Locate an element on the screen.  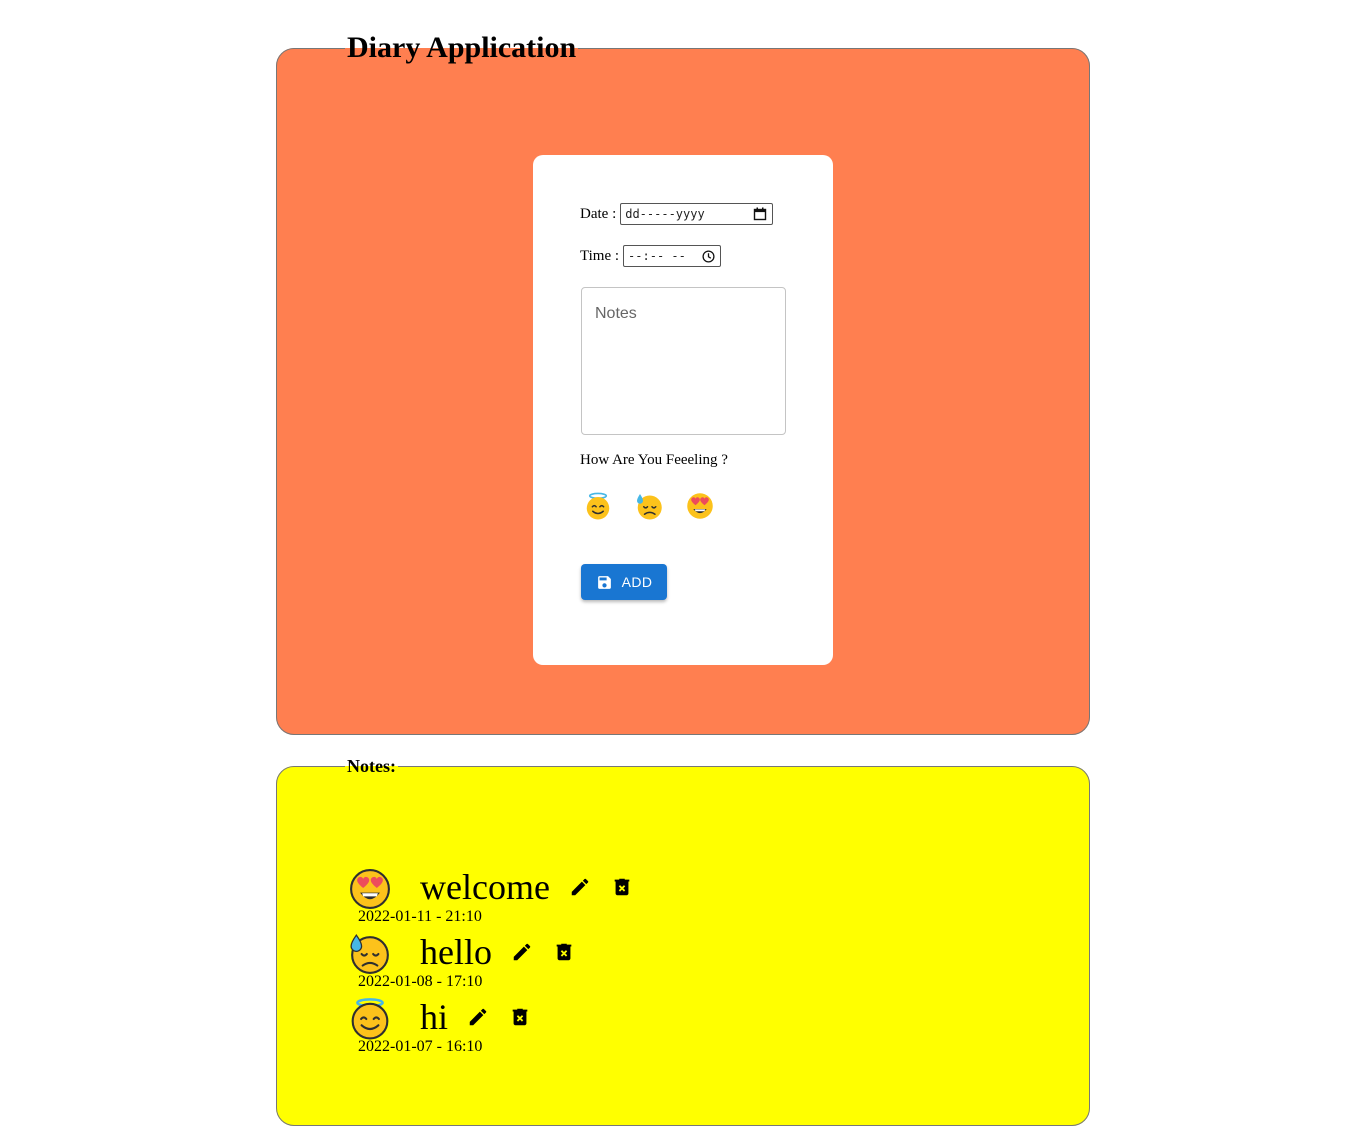
time-row: Time : --:-- -- is located at coordinates (651, 256).